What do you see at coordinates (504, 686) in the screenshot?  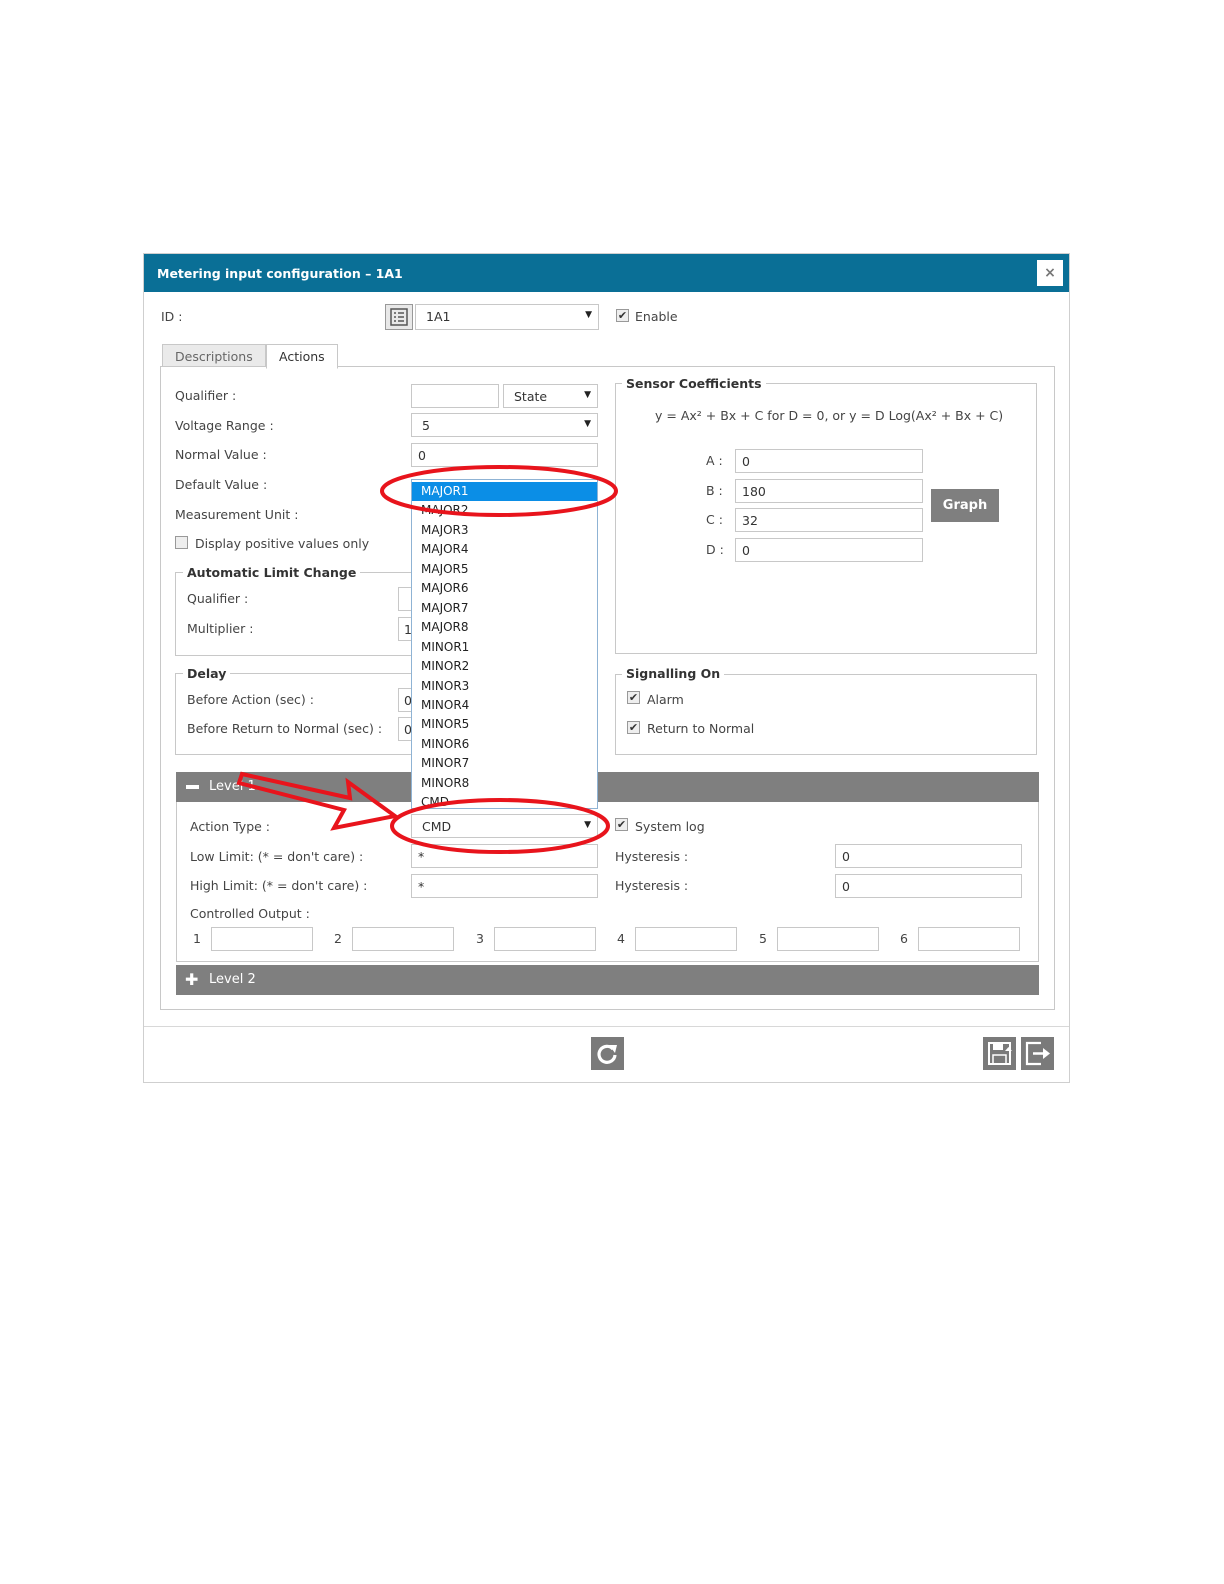 I see `dropdown-option: MINOR3` at bounding box center [504, 686].